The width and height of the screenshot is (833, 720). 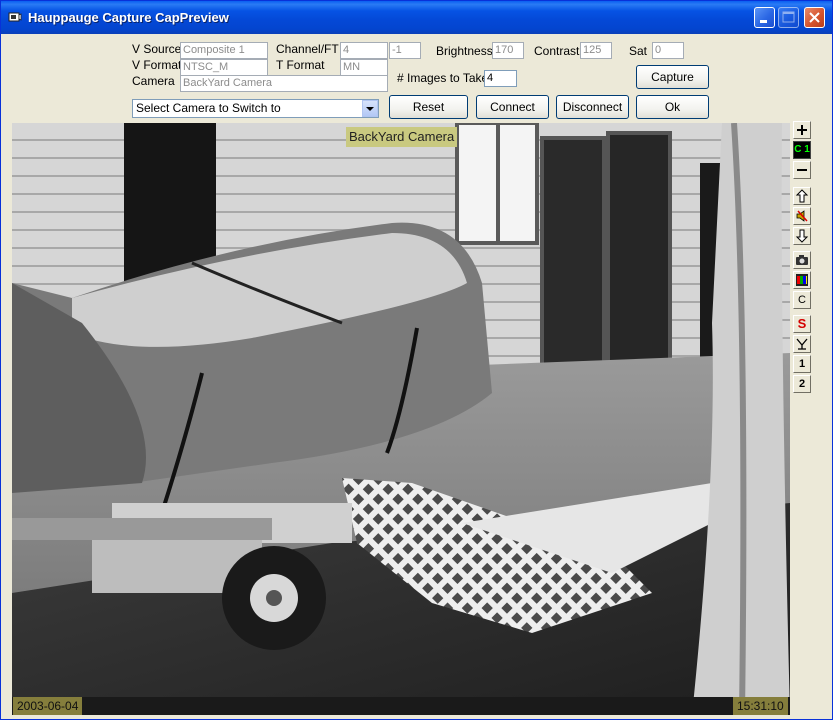 I want to click on camera-name-overlay: BackYard Camera, so click(x=402, y=137).